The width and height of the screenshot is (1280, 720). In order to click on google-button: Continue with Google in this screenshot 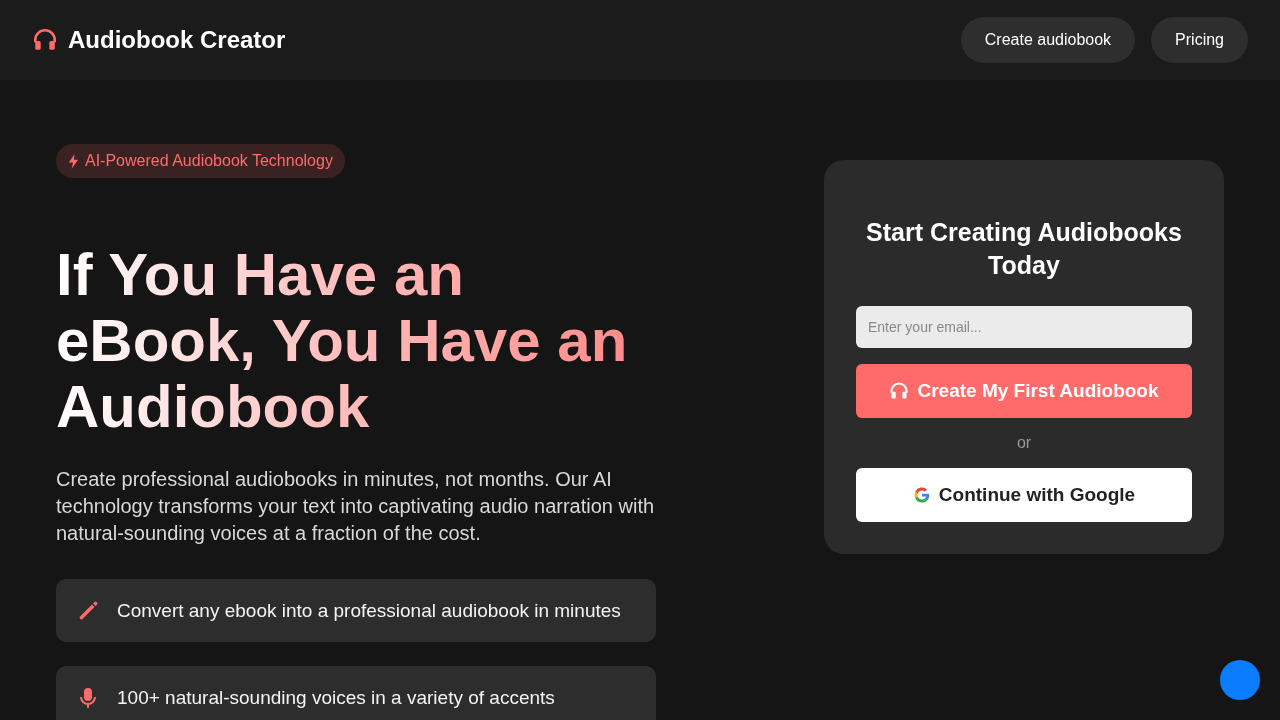, I will do `click(1024, 495)`.